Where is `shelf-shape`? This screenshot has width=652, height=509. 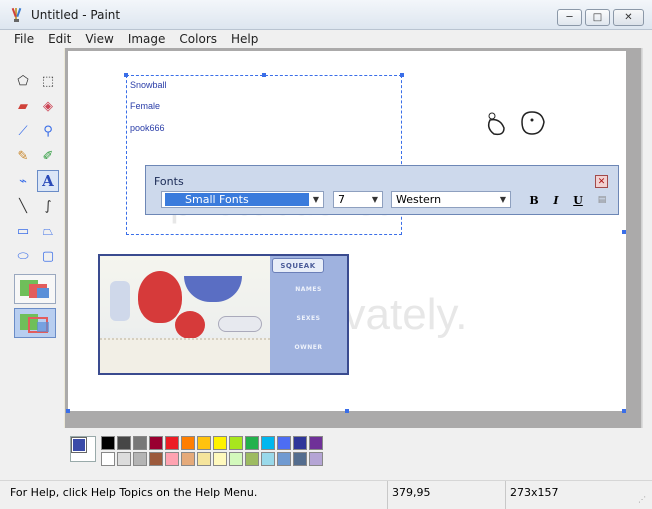
shelf-shape is located at coordinates (185, 355).